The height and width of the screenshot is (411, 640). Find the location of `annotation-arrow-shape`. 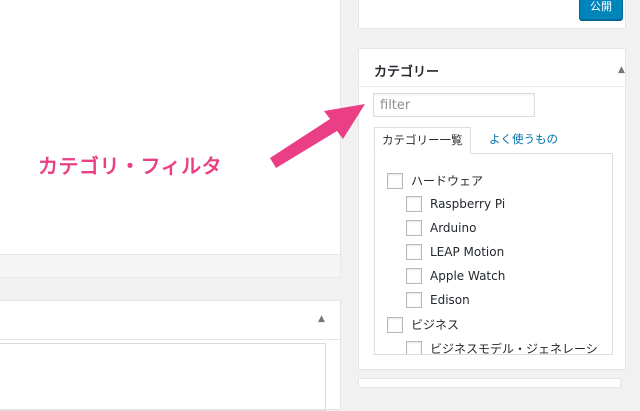

annotation-arrow-shape is located at coordinates (317, 136).